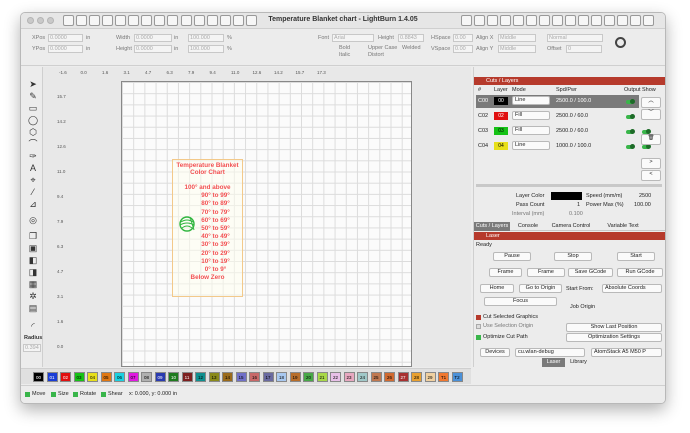 The width and height of the screenshot is (690, 433). I want to click on layer-mode-select: Line, so click(531, 100).